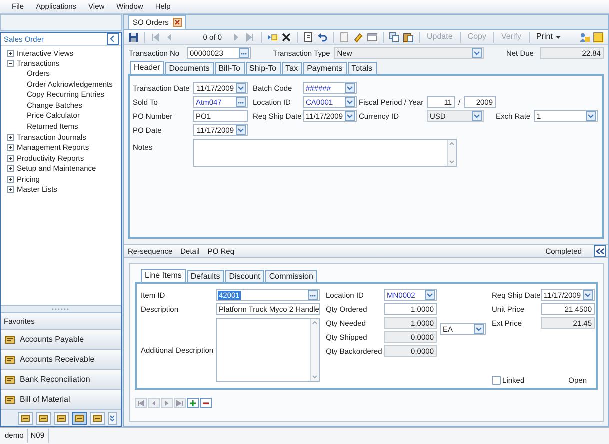 The image size is (609, 444). I want to click on first-icon, so click(141, 403).